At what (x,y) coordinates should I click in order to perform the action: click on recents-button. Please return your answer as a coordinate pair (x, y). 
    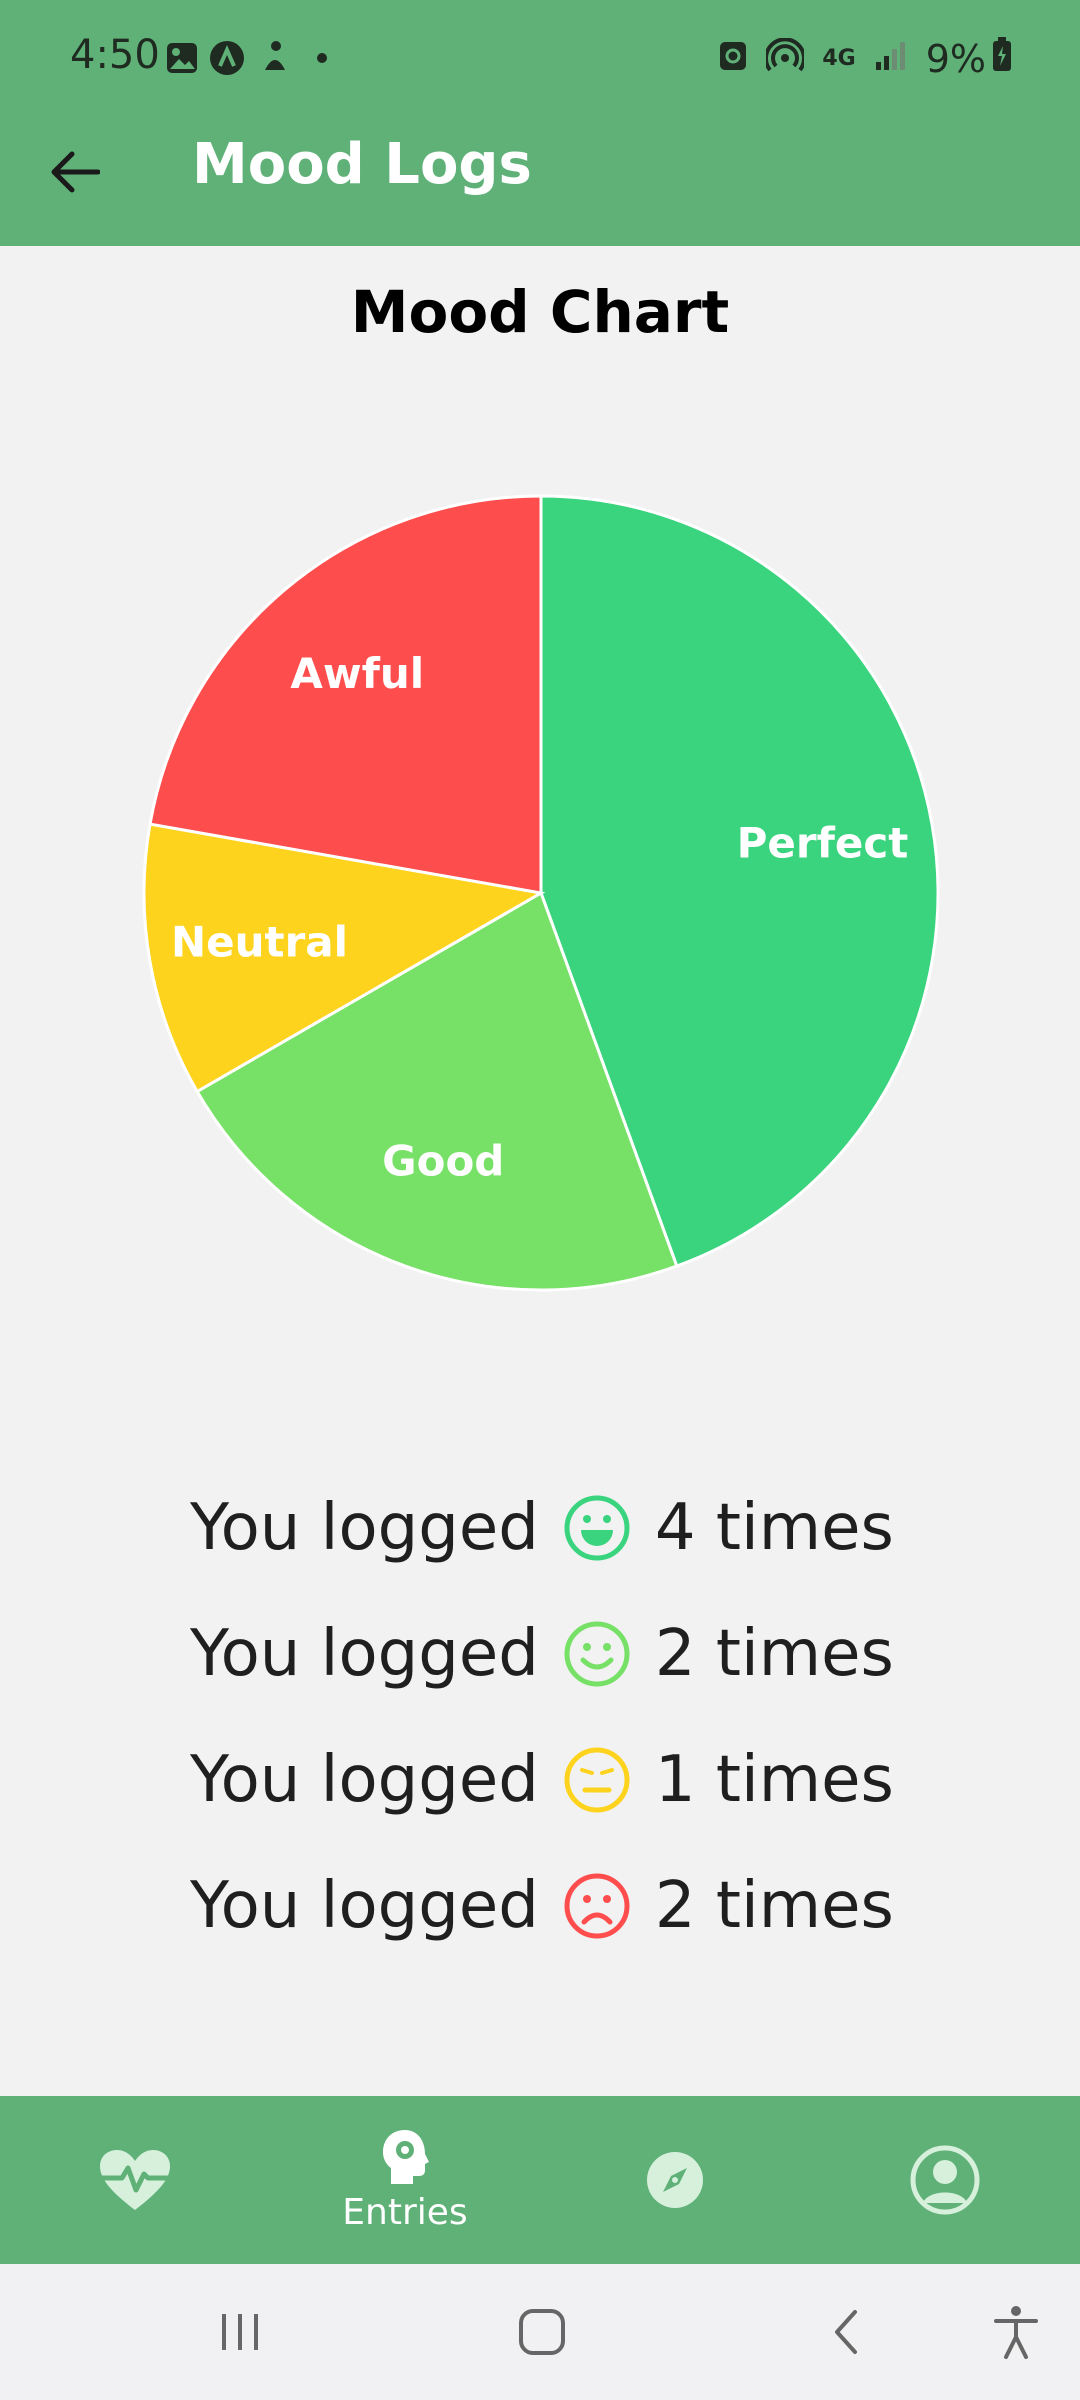
    Looking at the image, I should click on (240, 2332).